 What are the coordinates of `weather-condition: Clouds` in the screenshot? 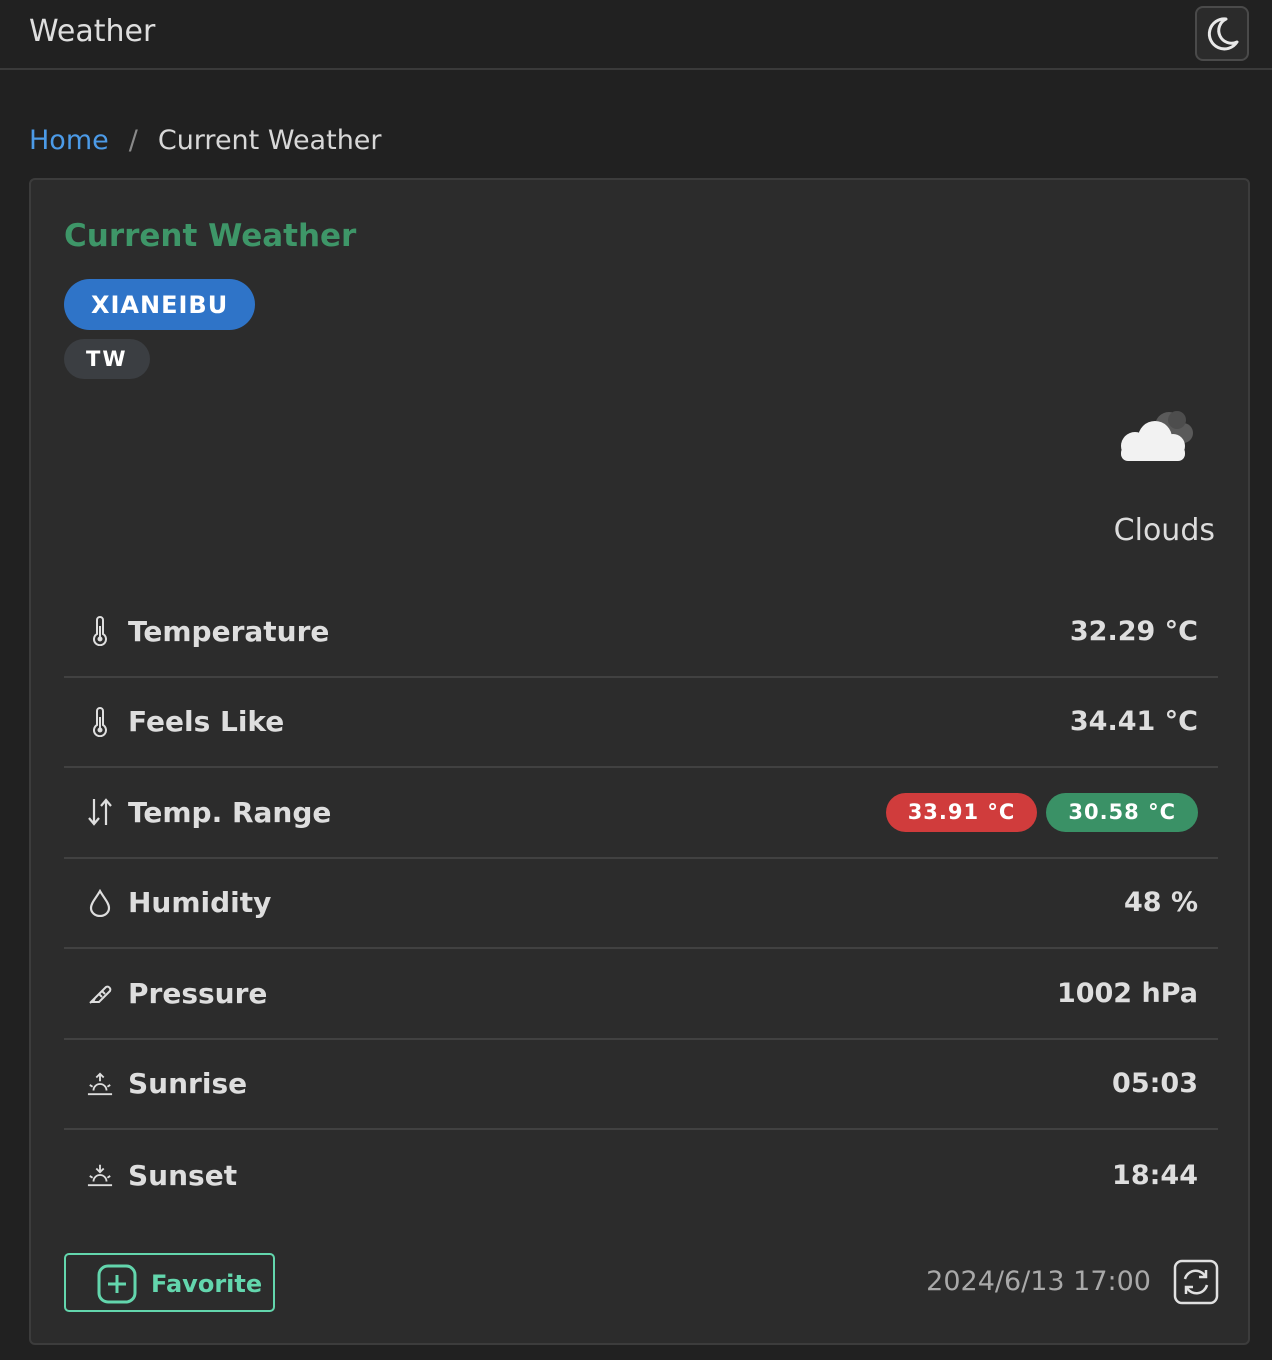 It's located at (1164, 530).